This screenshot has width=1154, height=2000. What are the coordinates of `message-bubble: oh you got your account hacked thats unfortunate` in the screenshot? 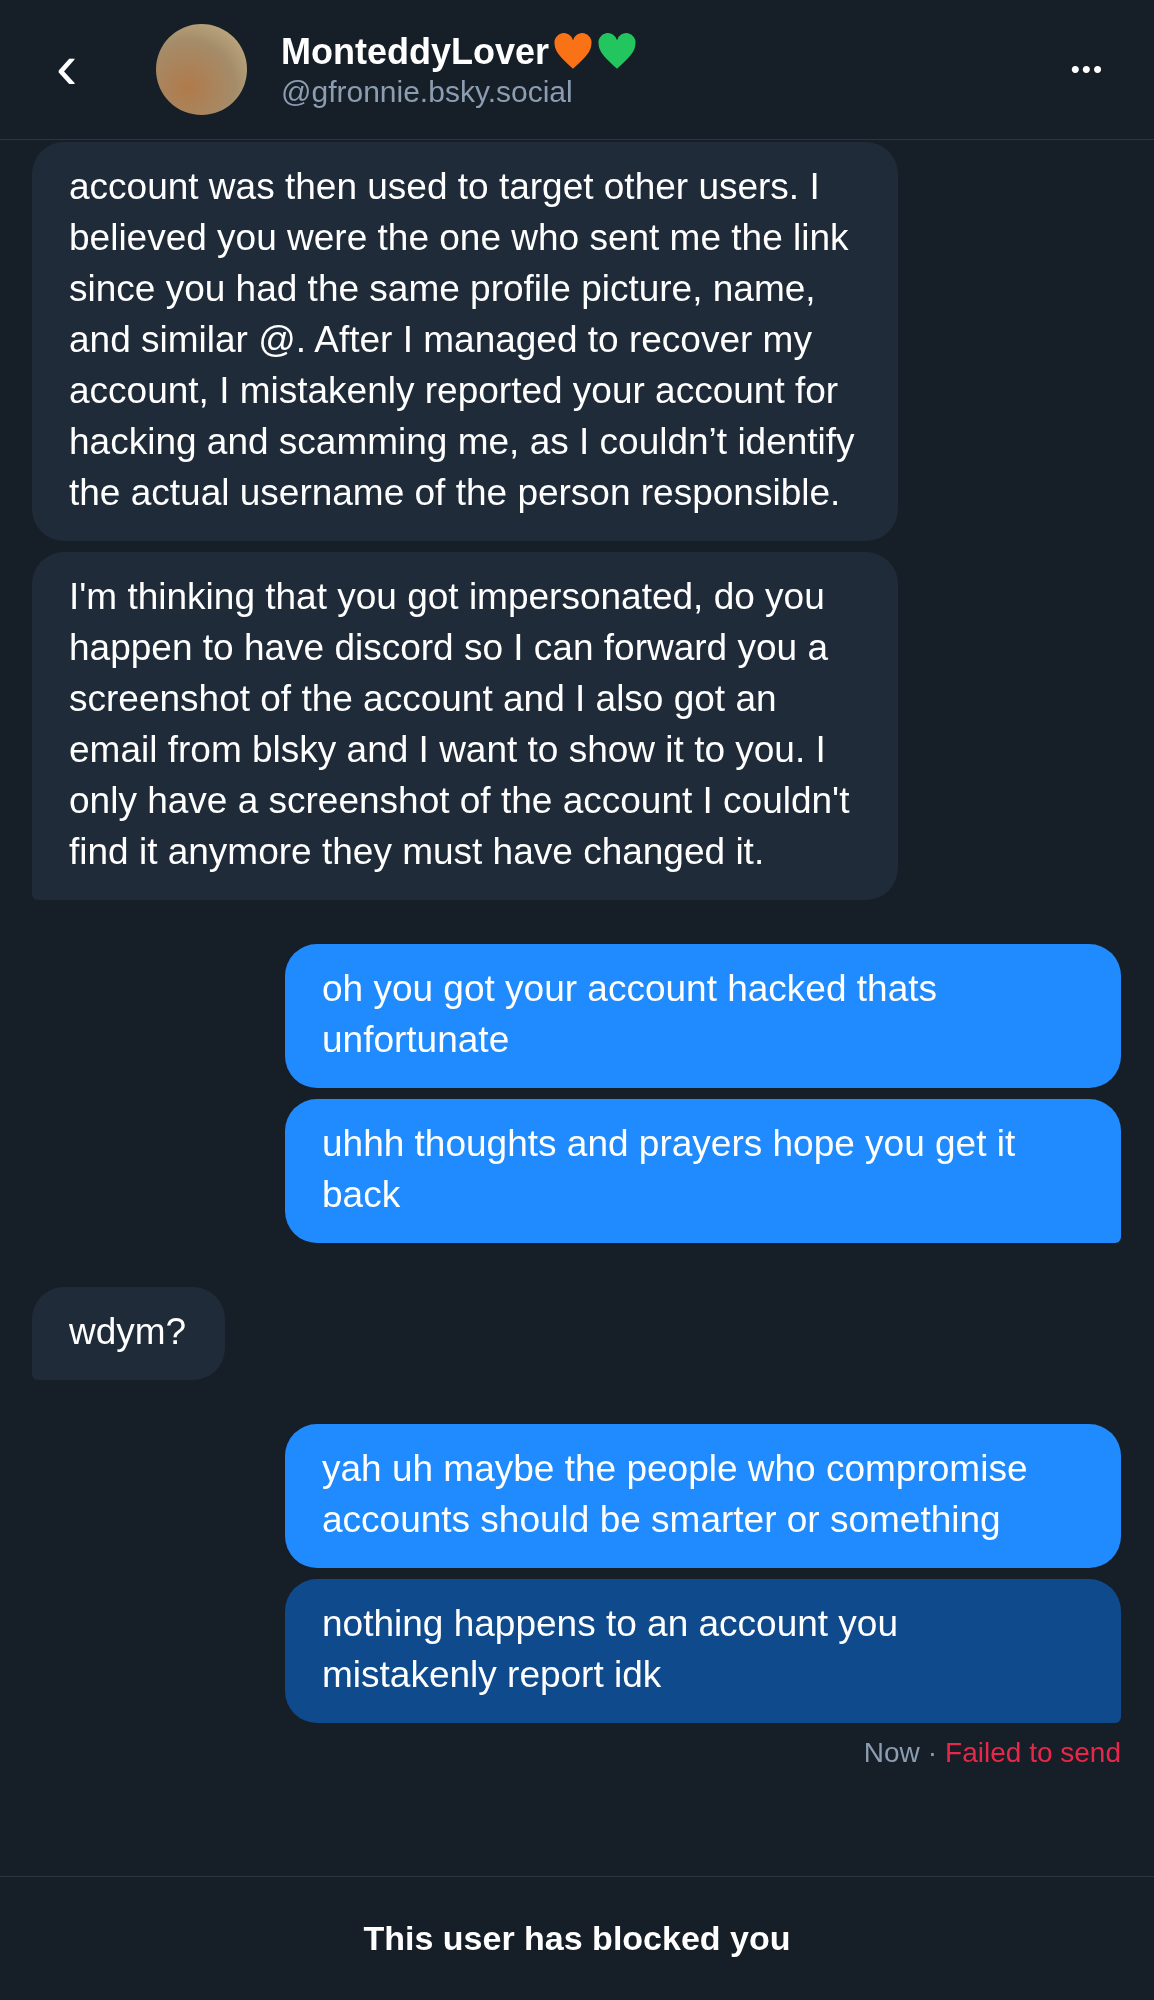 It's located at (703, 1016).